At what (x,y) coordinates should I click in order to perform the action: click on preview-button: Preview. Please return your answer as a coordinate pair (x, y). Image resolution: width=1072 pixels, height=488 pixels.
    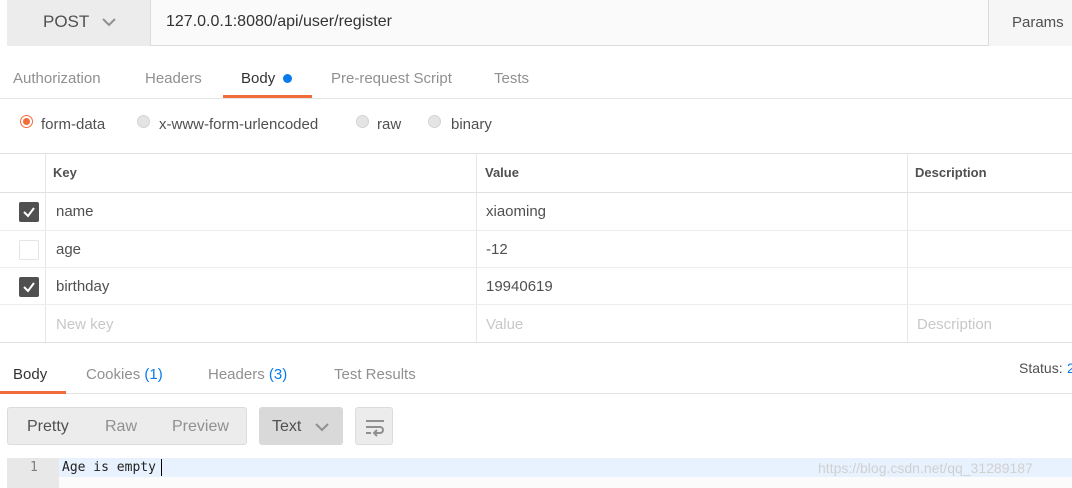
    Looking at the image, I should click on (200, 427).